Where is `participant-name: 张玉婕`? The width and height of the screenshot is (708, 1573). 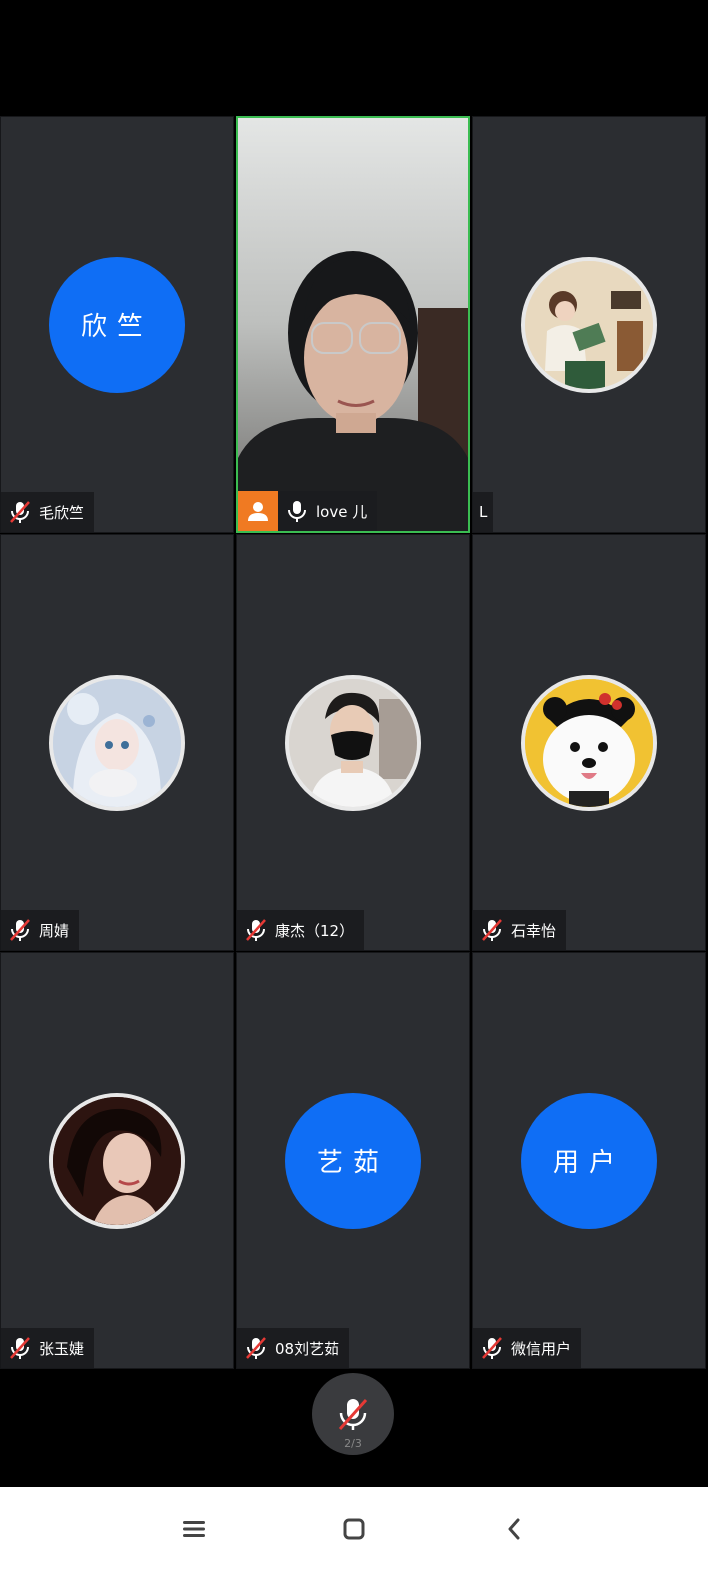 participant-name: 张玉婕 is located at coordinates (62, 1348).